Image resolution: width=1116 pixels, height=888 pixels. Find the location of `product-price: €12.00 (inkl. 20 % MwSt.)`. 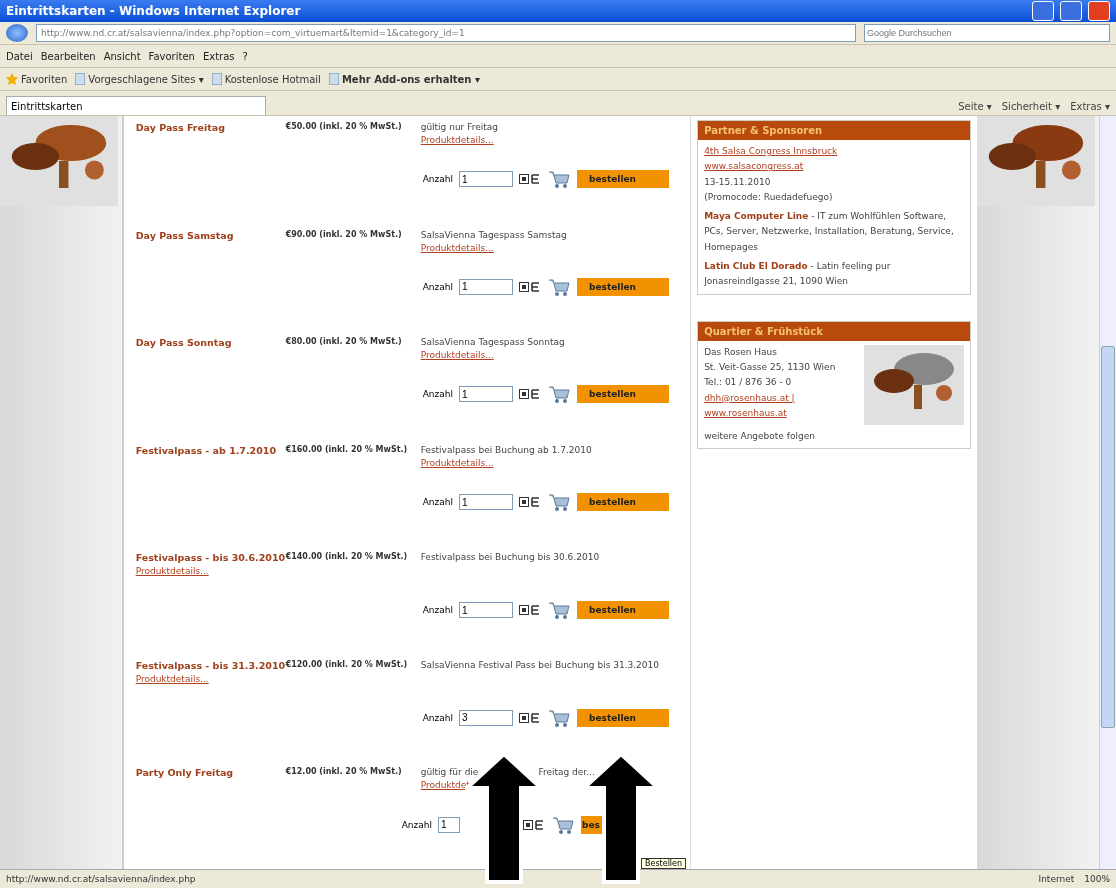

product-price: €12.00 (inkl. 20 % MwSt.) is located at coordinates (344, 773).